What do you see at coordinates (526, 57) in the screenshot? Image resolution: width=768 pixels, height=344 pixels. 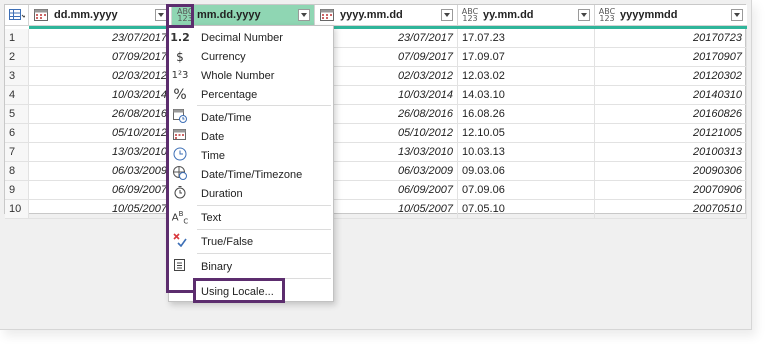 I see `cell-yy-mm-dd: 17.09.07` at bounding box center [526, 57].